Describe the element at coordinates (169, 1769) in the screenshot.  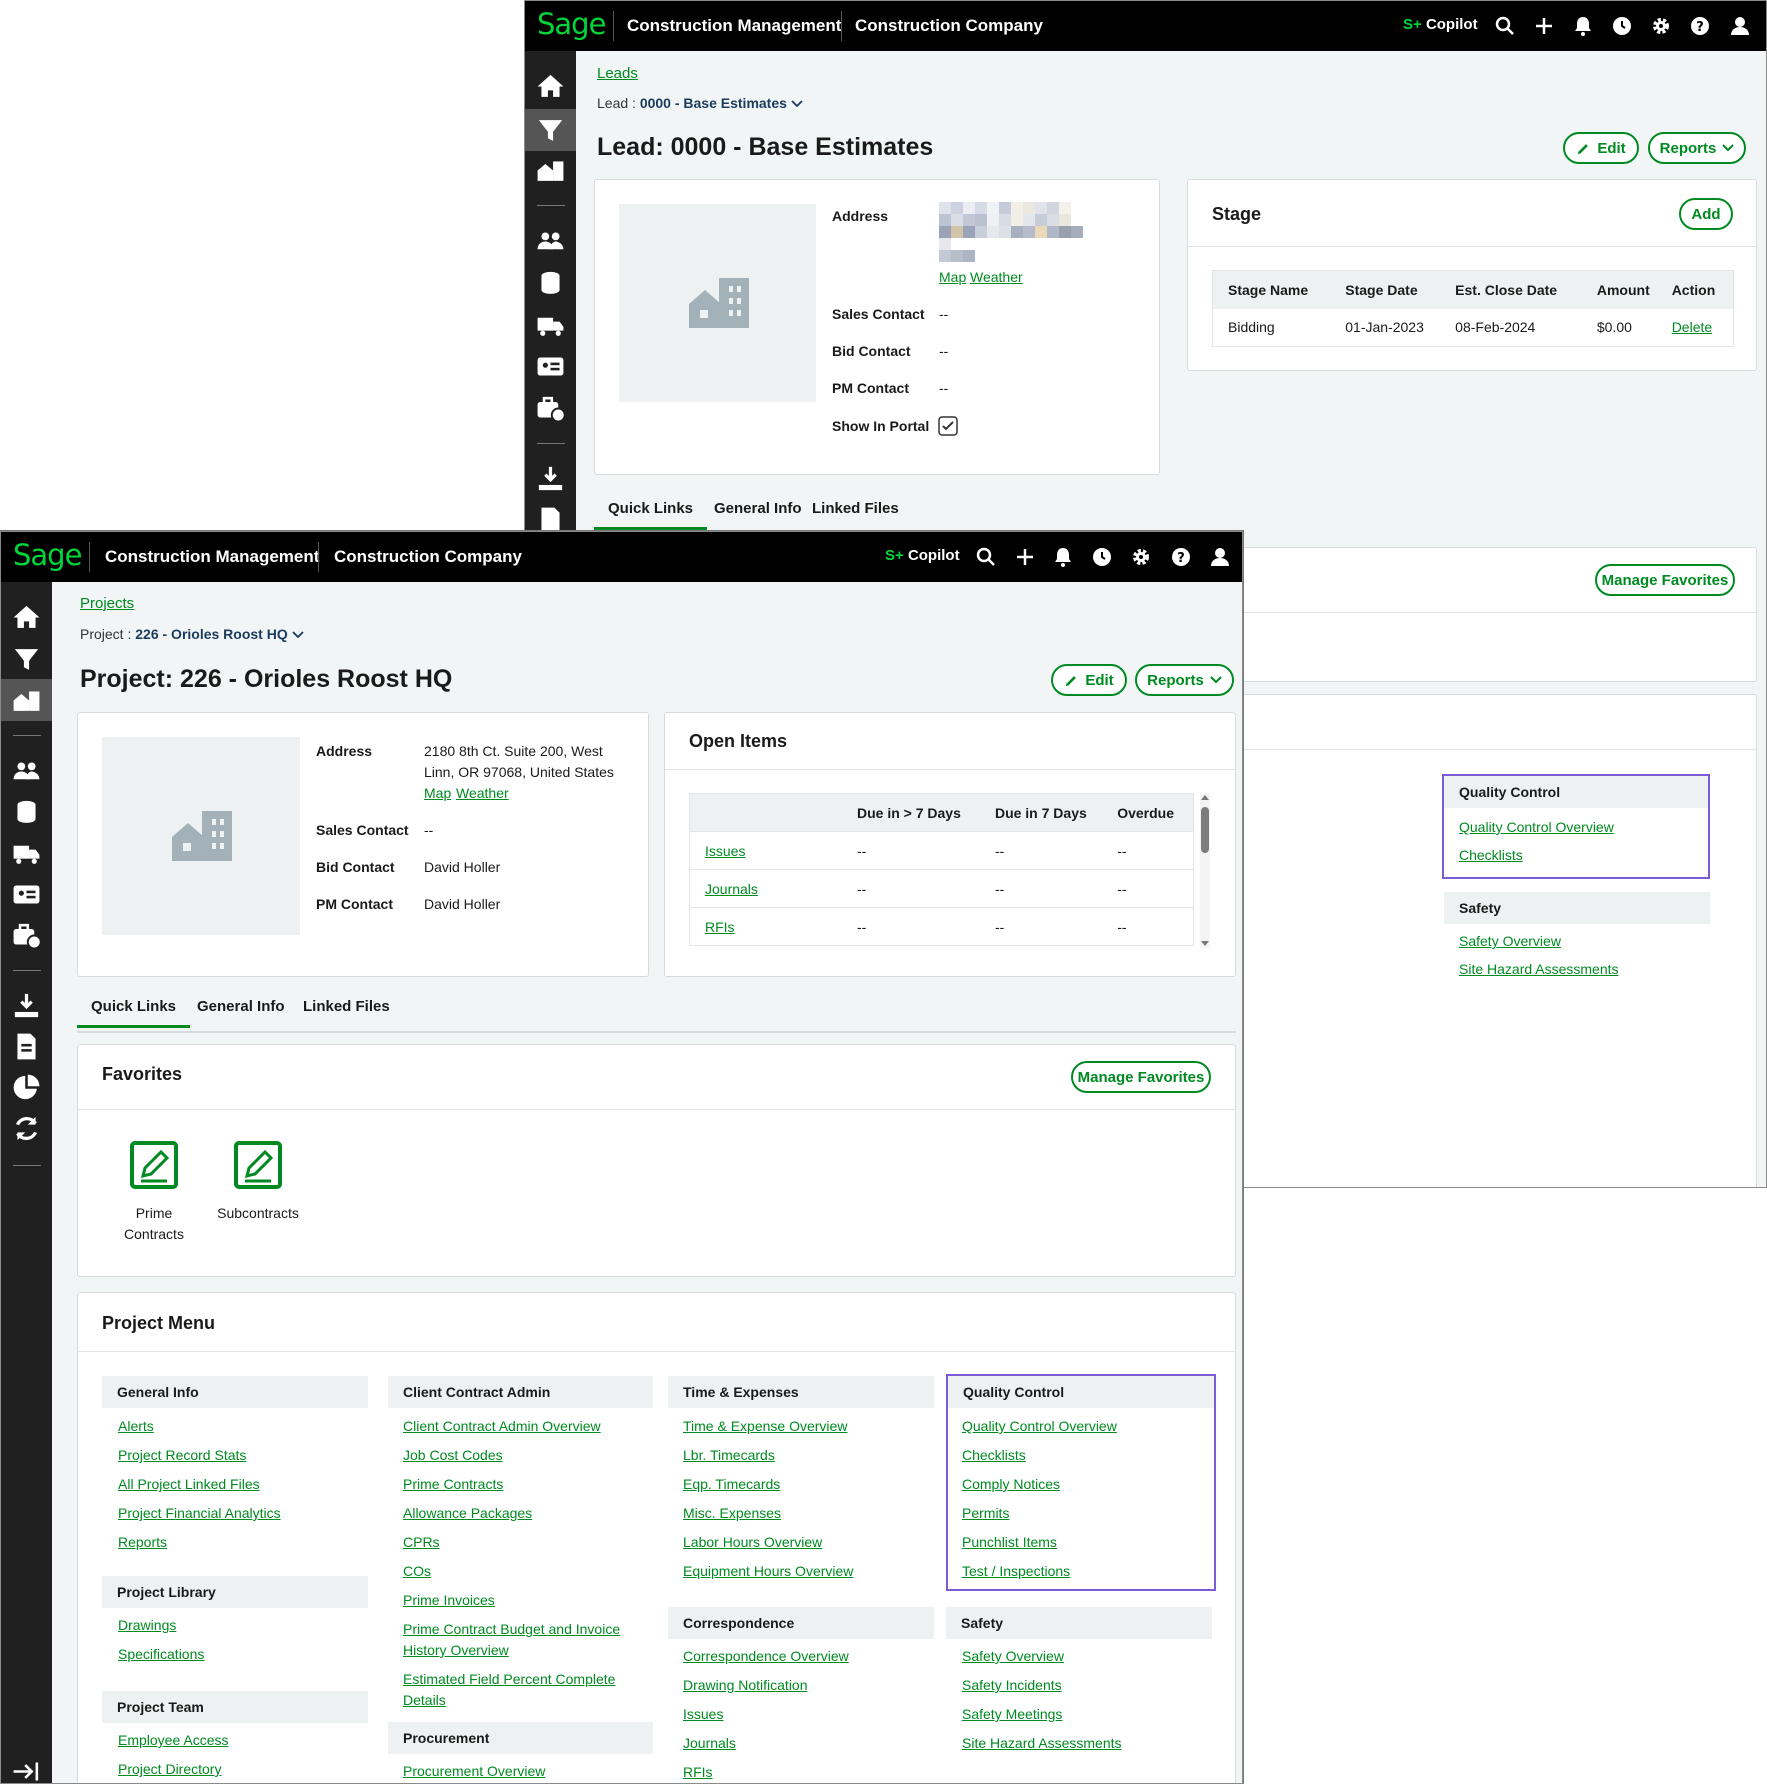
I see `project-directory-link: Project Directory` at that location.